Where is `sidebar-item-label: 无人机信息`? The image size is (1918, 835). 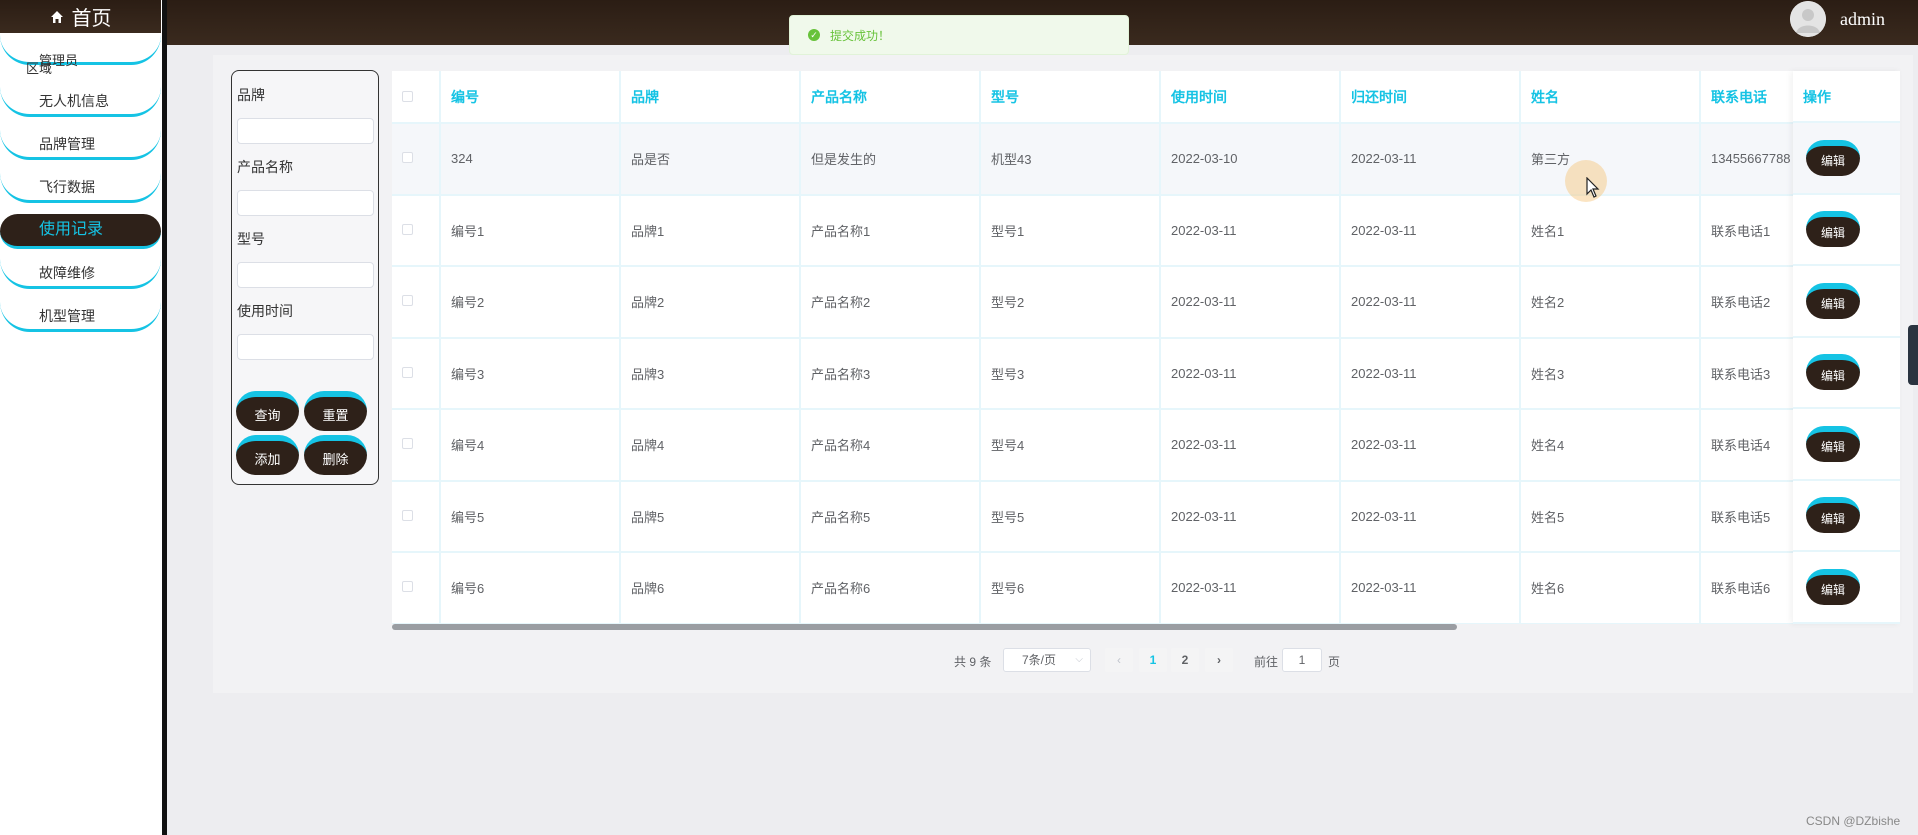
sidebar-item-label: 无人机信息 is located at coordinates (74, 101).